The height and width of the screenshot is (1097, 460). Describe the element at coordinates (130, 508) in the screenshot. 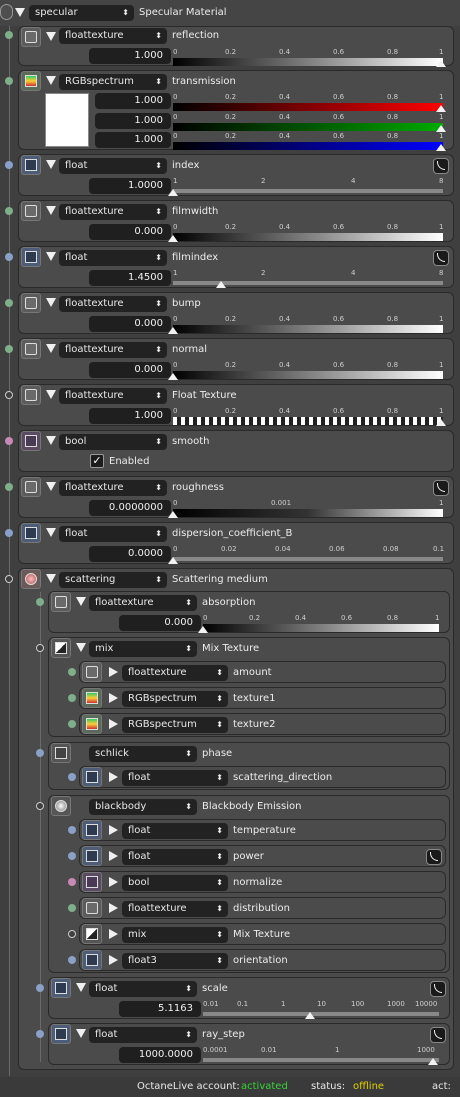

I see `value-field: 0.0000000` at that location.